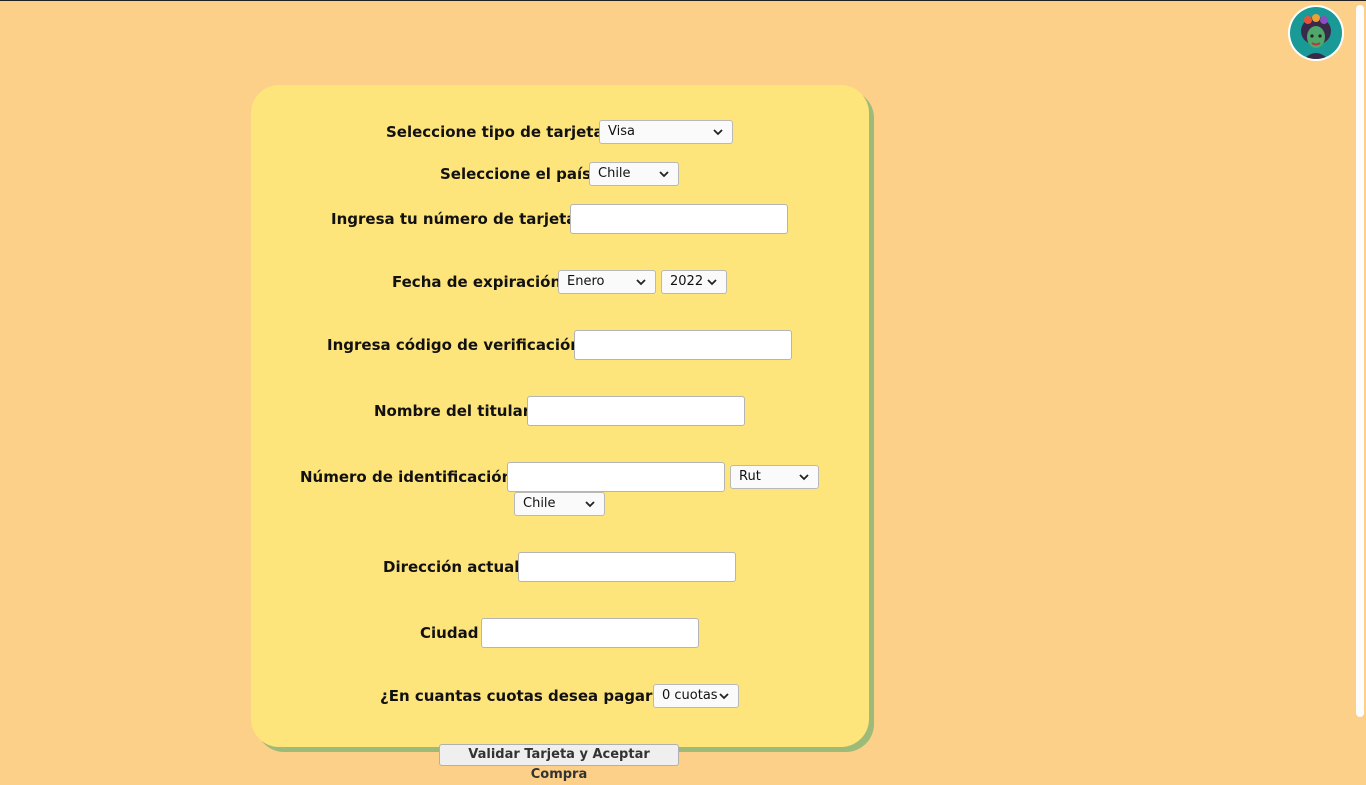 The height and width of the screenshot is (785, 1366). Describe the element at coordinates (1360, 361) in the screenshot. I see `scrollbar-thumb` at that location.